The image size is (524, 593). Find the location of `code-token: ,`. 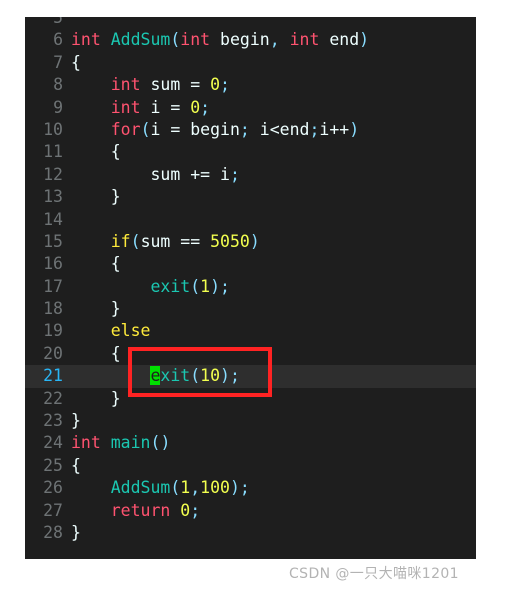

code-token: , is located at coordinates (195, 488).